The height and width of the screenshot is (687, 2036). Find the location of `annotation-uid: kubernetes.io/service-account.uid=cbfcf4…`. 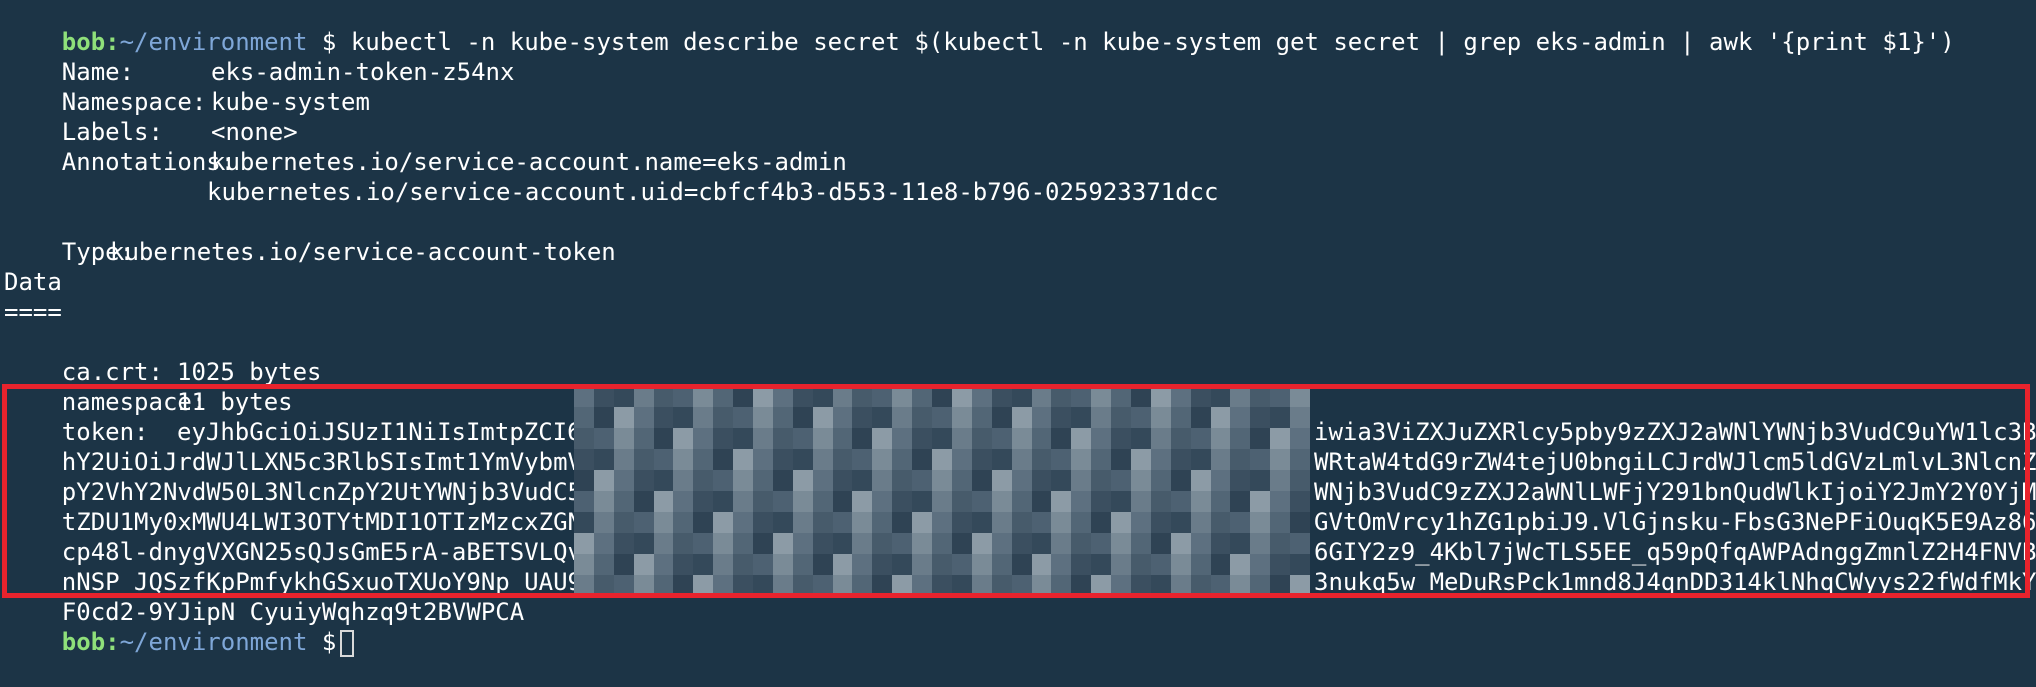

annotation-uid: kubernetes.io/service-account.uid=cbfcf4… is located at coordinates (713, 192).